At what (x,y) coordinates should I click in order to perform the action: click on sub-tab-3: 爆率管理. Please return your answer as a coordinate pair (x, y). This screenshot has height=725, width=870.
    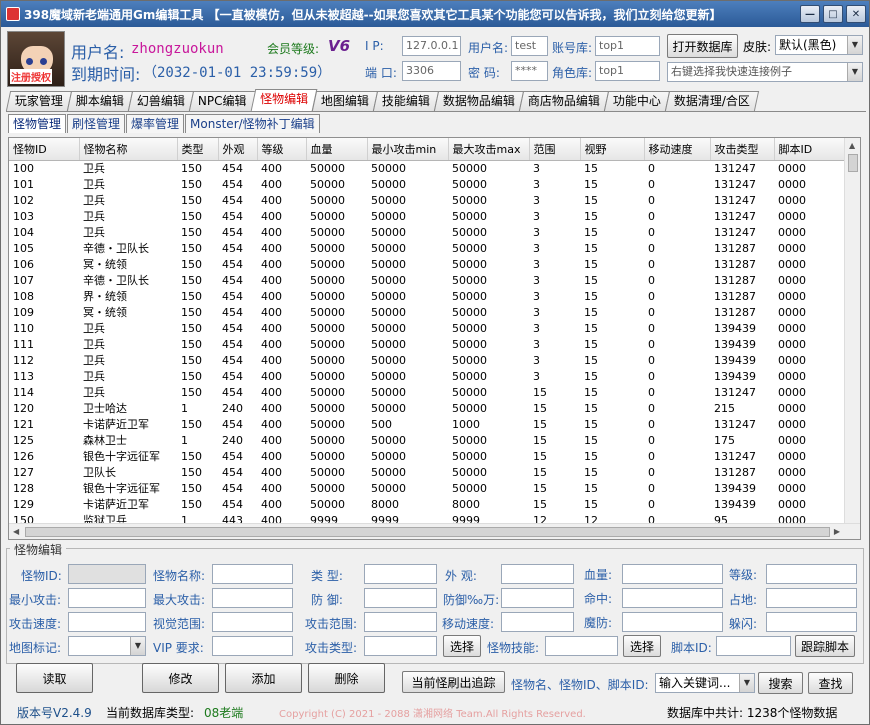
    Looking at the image, I should click on (155, 123).